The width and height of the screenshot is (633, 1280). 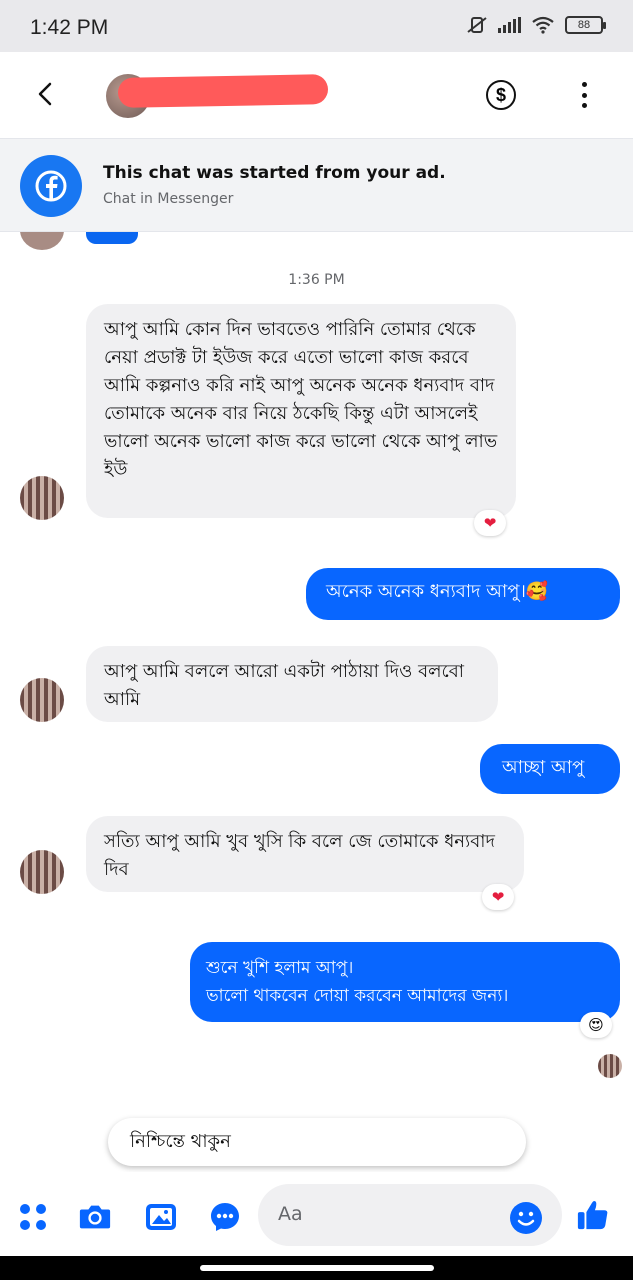 I want to click on system-nav-bar, so click(x=316, y=1268).